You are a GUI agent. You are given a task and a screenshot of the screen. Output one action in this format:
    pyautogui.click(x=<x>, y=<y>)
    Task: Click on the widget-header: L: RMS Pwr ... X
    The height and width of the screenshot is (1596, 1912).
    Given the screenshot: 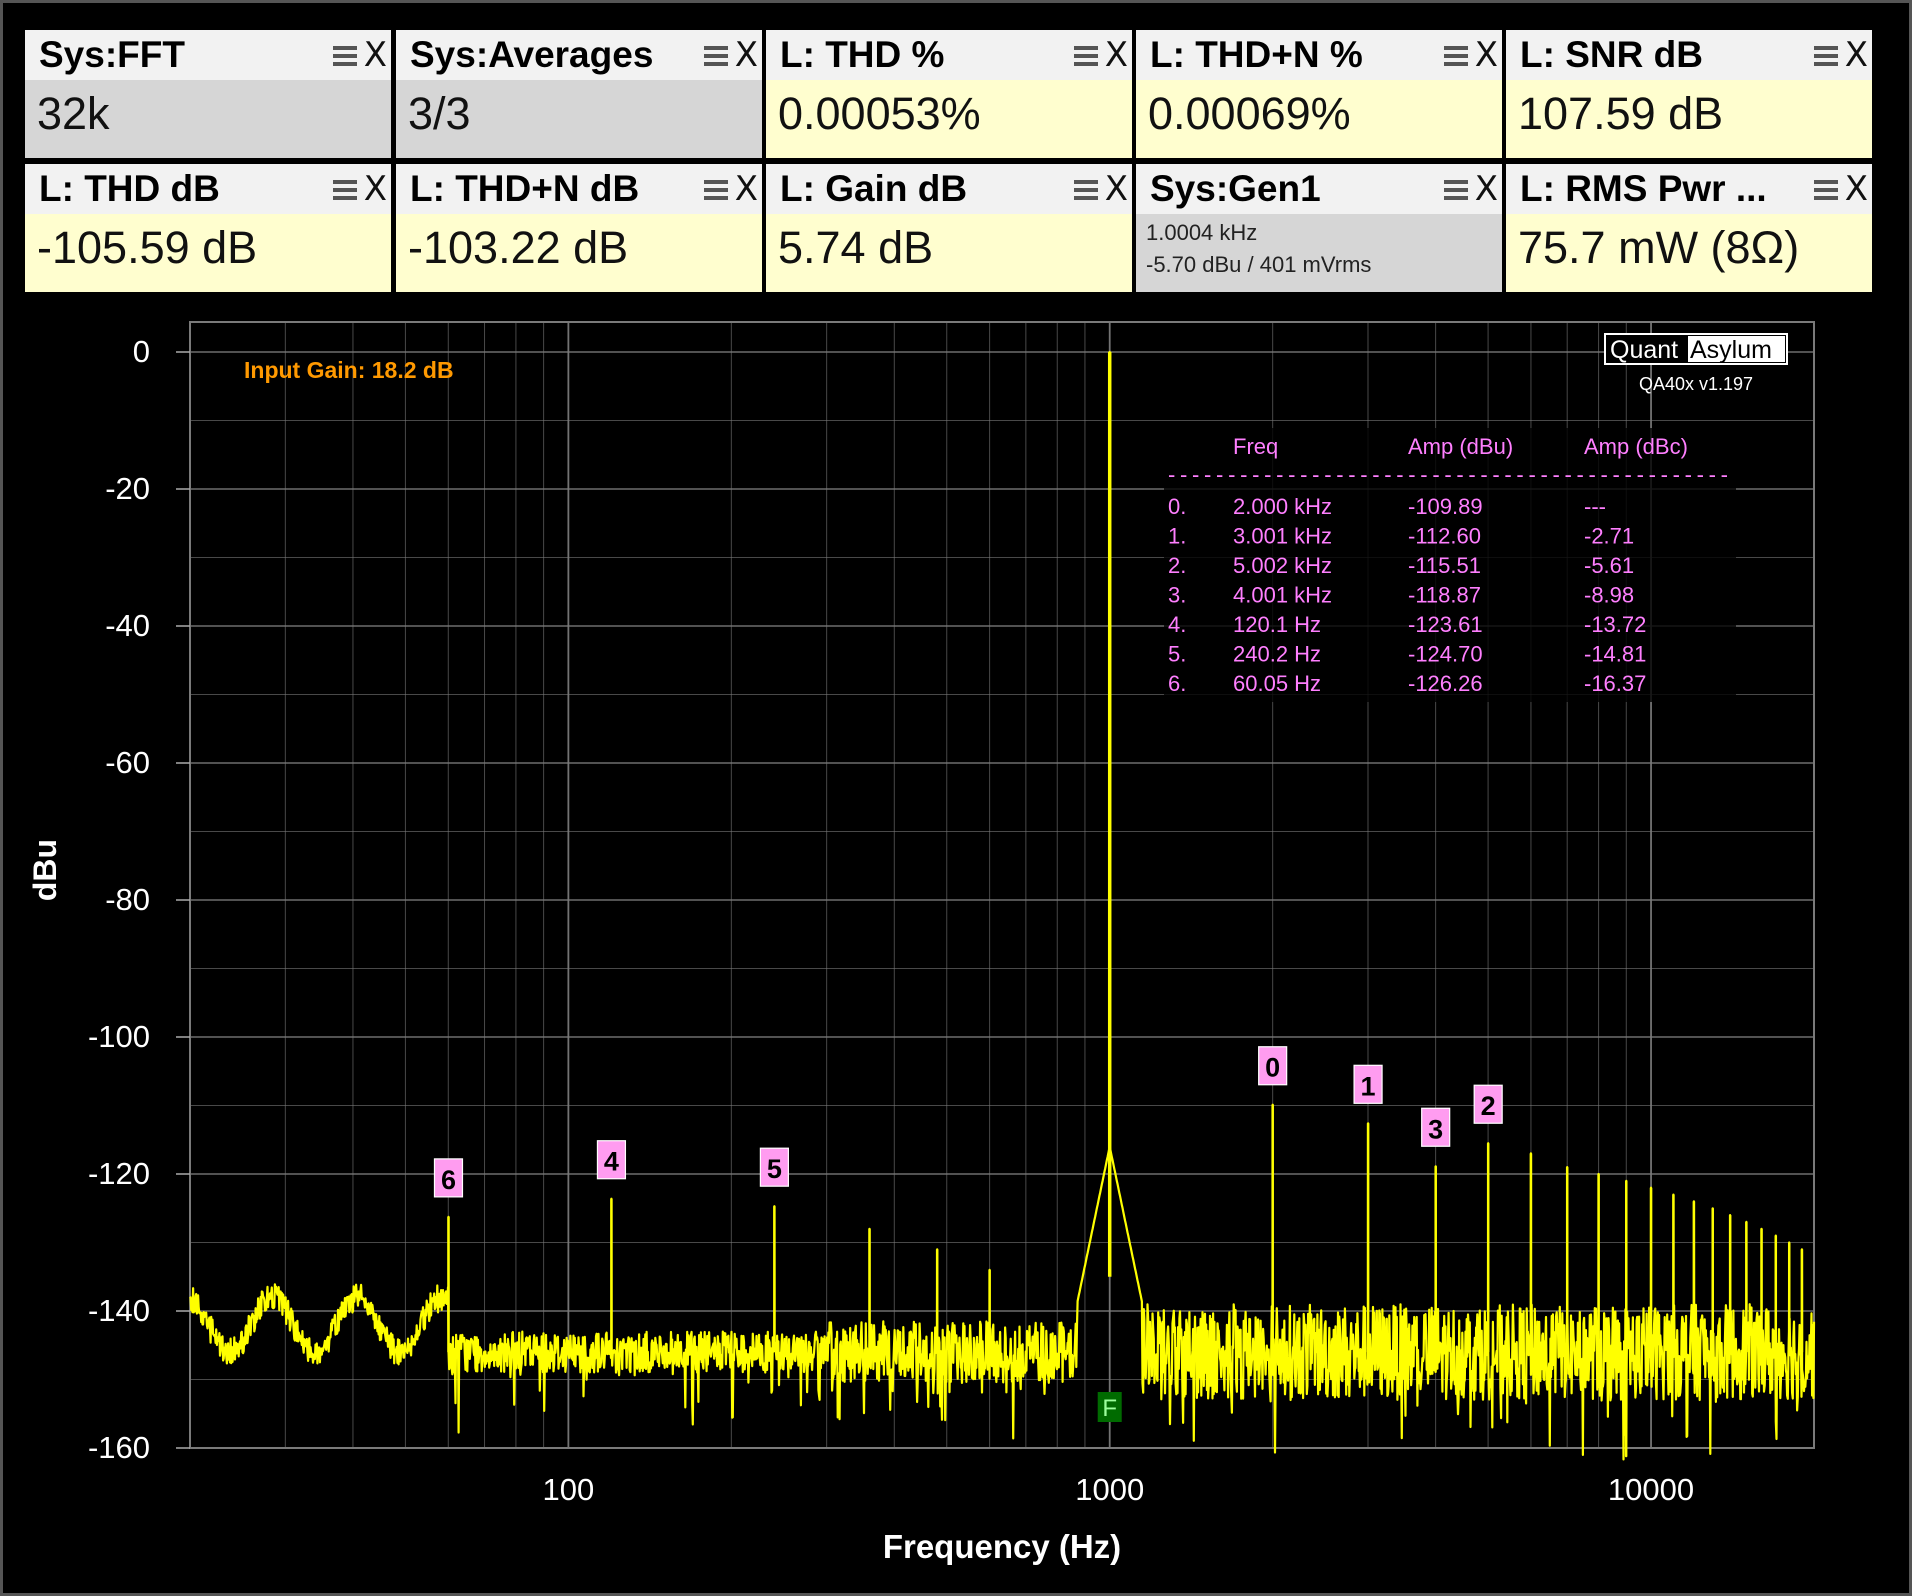 What is the action you would take?
    pyautogui.click(x=1689, y=189)
    